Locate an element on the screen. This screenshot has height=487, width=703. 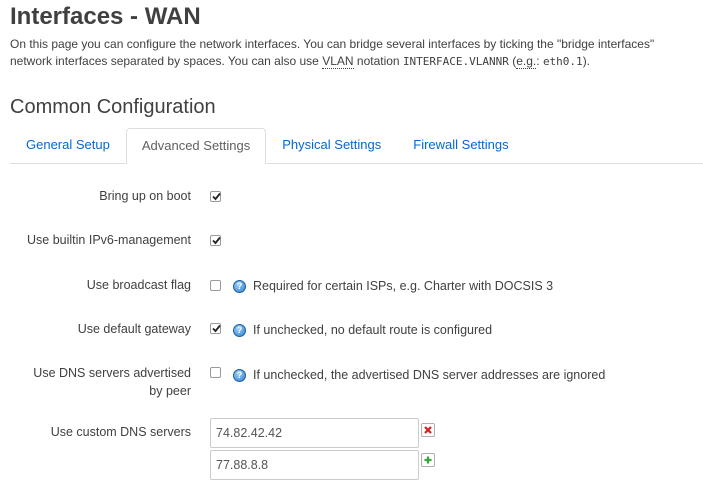
tab-advanced-settings: Advanced Settings is located at coordinates (196, 146).